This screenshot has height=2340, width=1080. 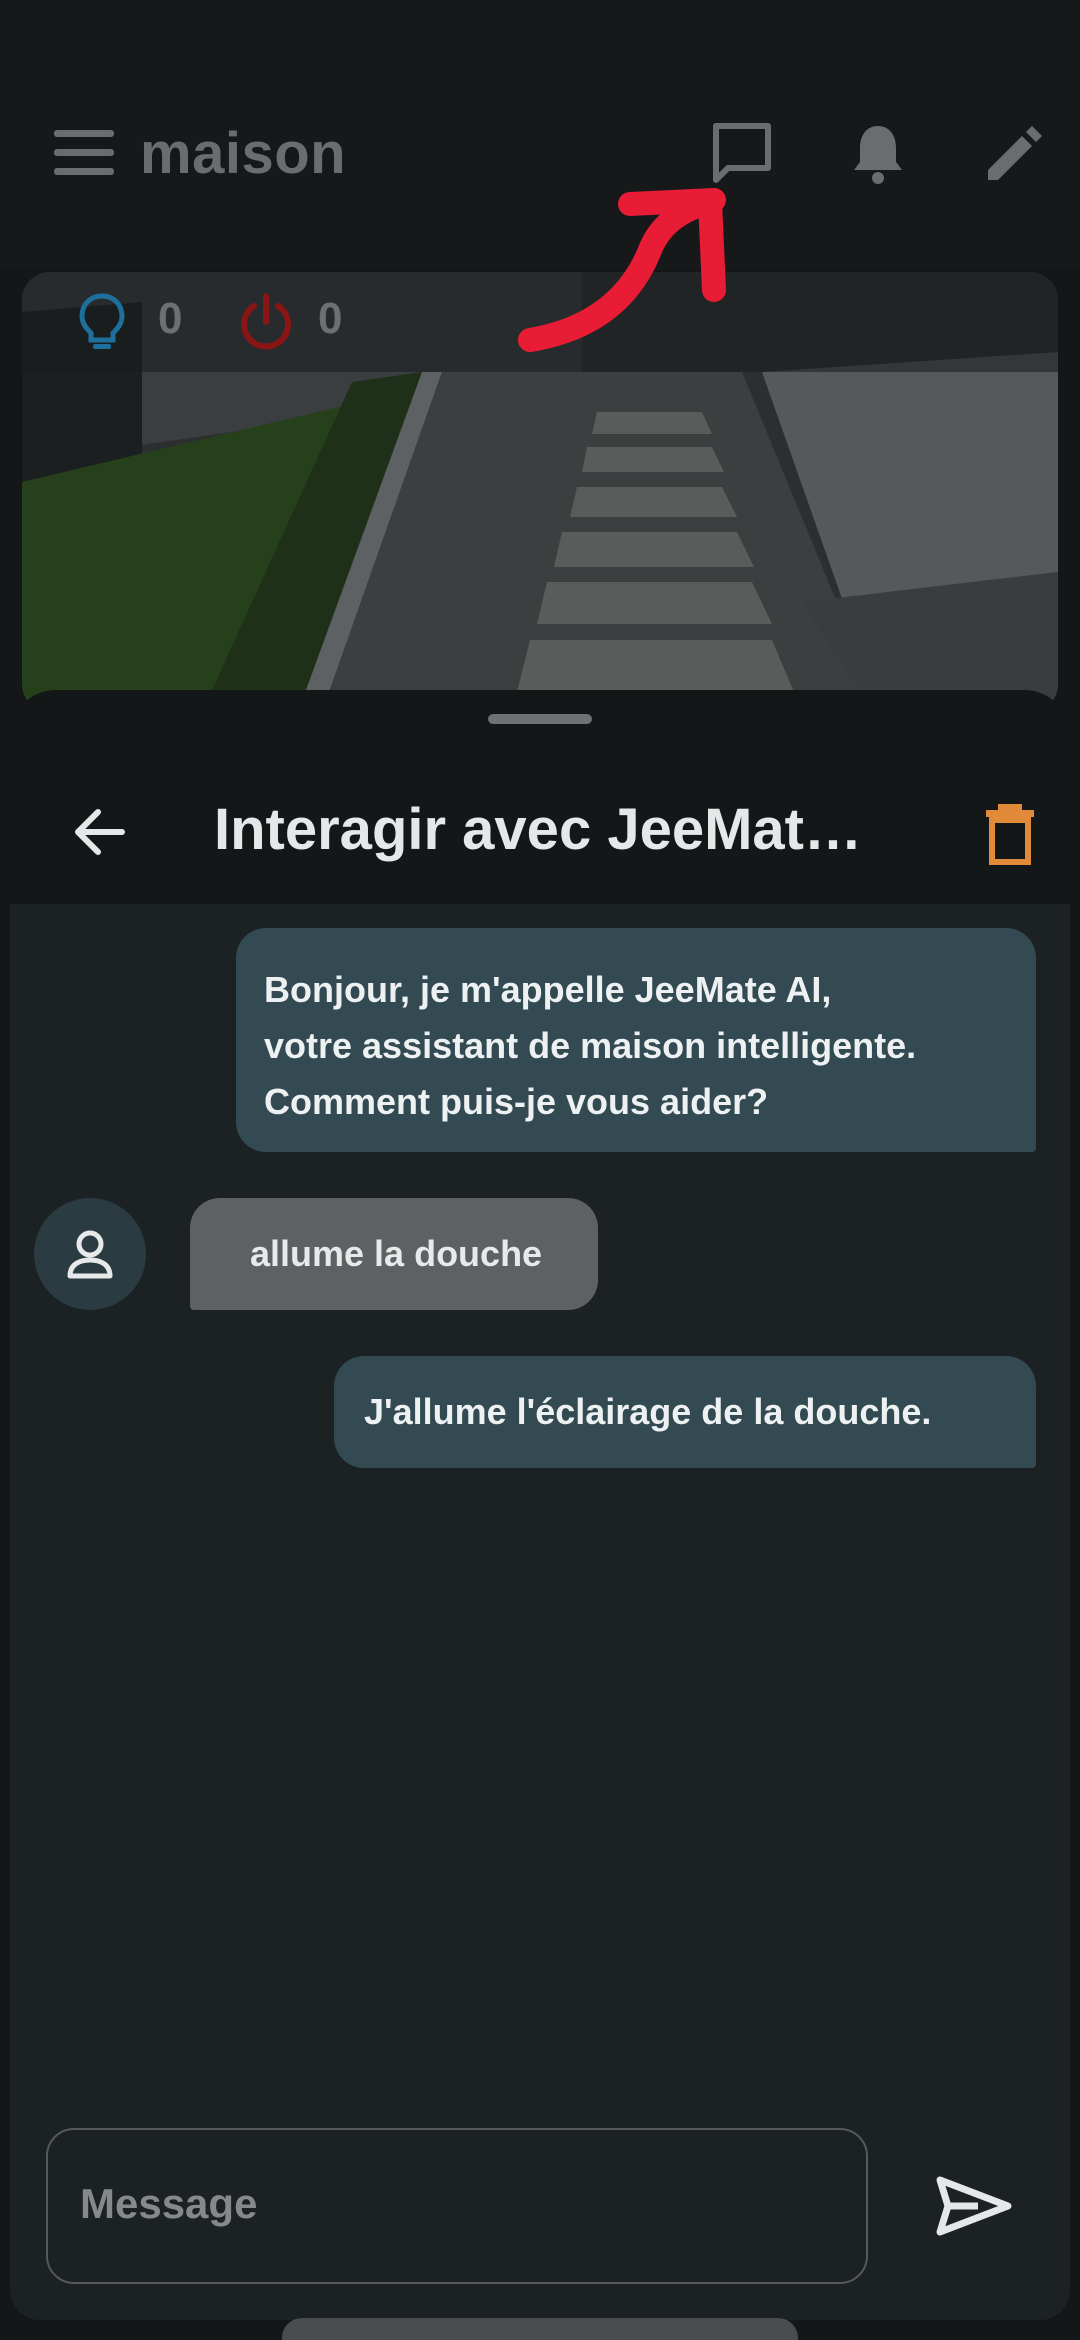 What do you see at coordinates (457, 2206) in the screenshot?
I see `message-input: Message` at bounding box center [457, 2206].